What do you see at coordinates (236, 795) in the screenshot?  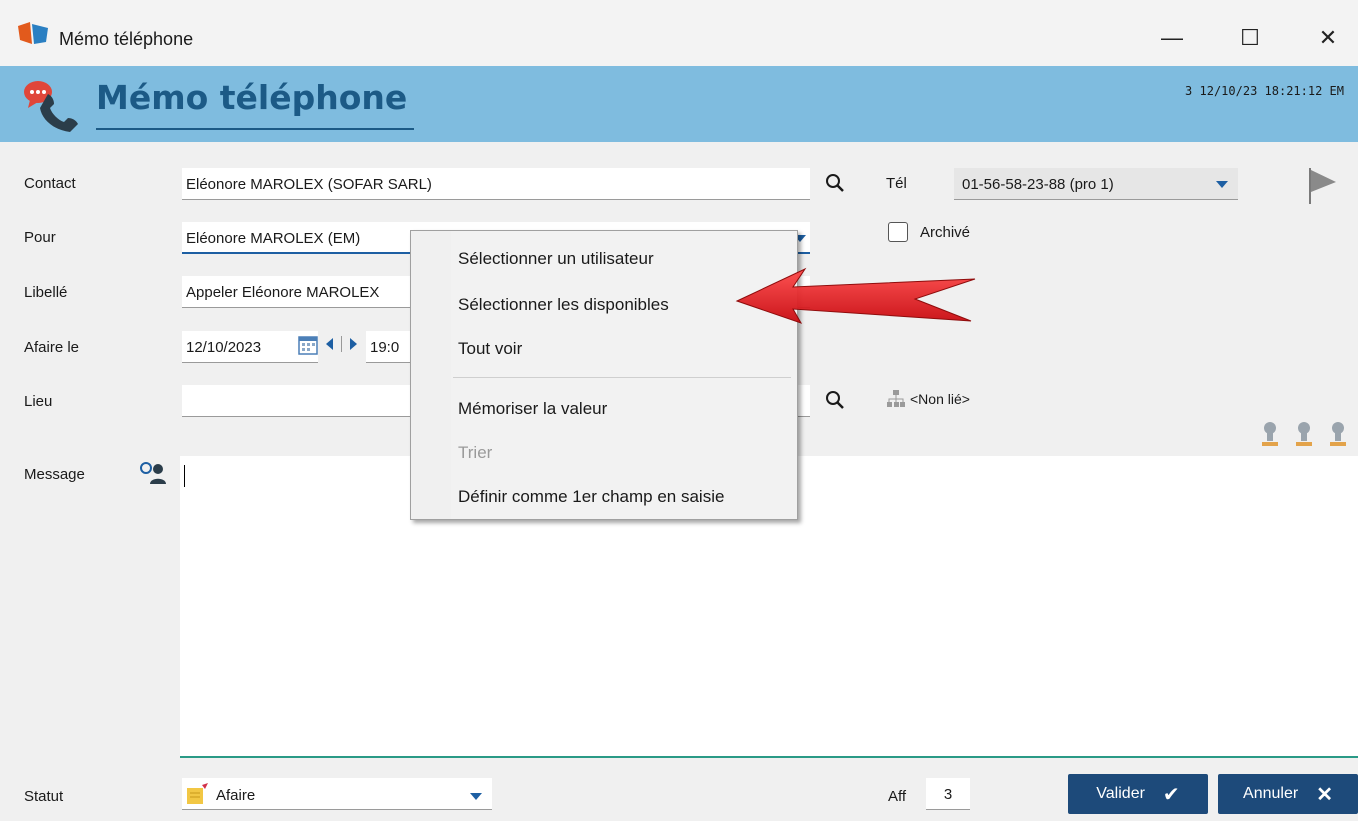 I see `statut-value: Afaire` at bounding box center [236, 795].